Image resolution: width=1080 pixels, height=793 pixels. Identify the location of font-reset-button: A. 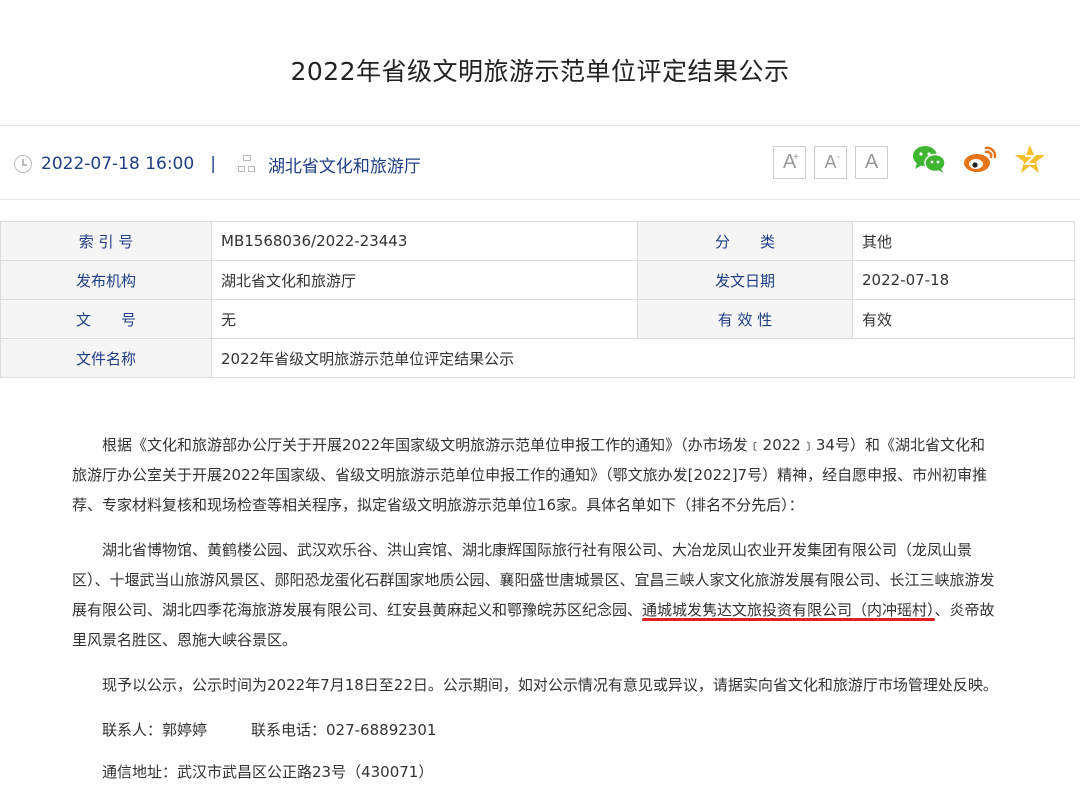
(871, 162).